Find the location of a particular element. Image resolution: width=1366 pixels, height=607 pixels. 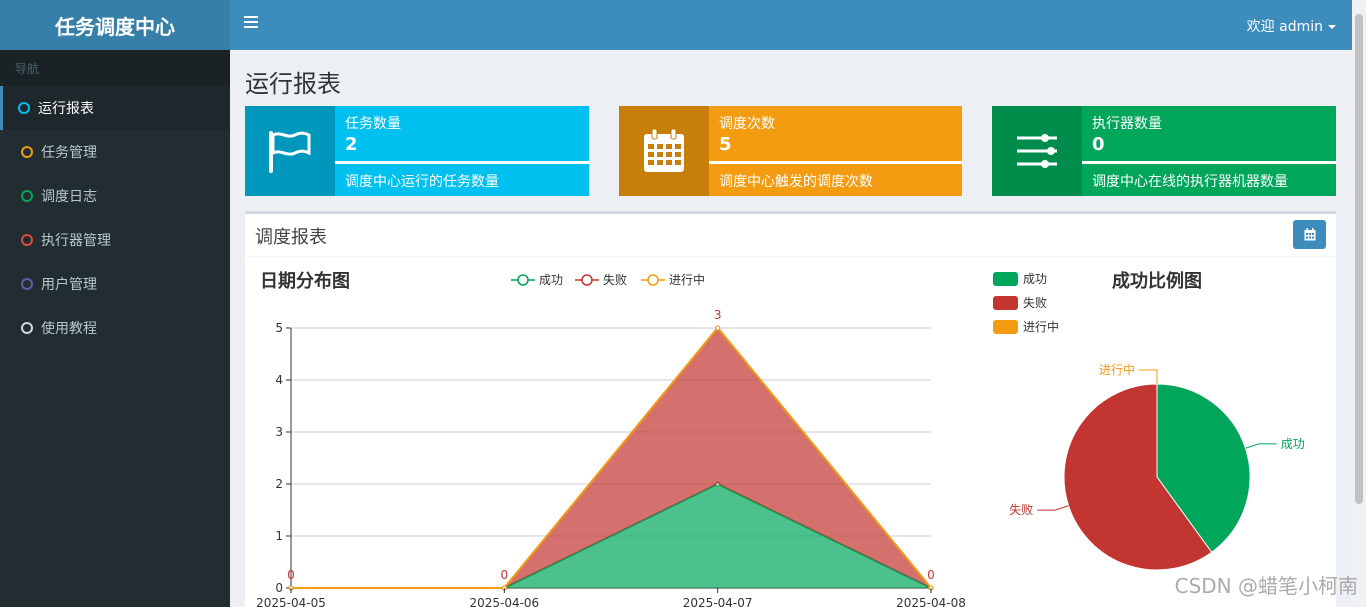

caret-down-icon is located at coordinates (1332, 27).